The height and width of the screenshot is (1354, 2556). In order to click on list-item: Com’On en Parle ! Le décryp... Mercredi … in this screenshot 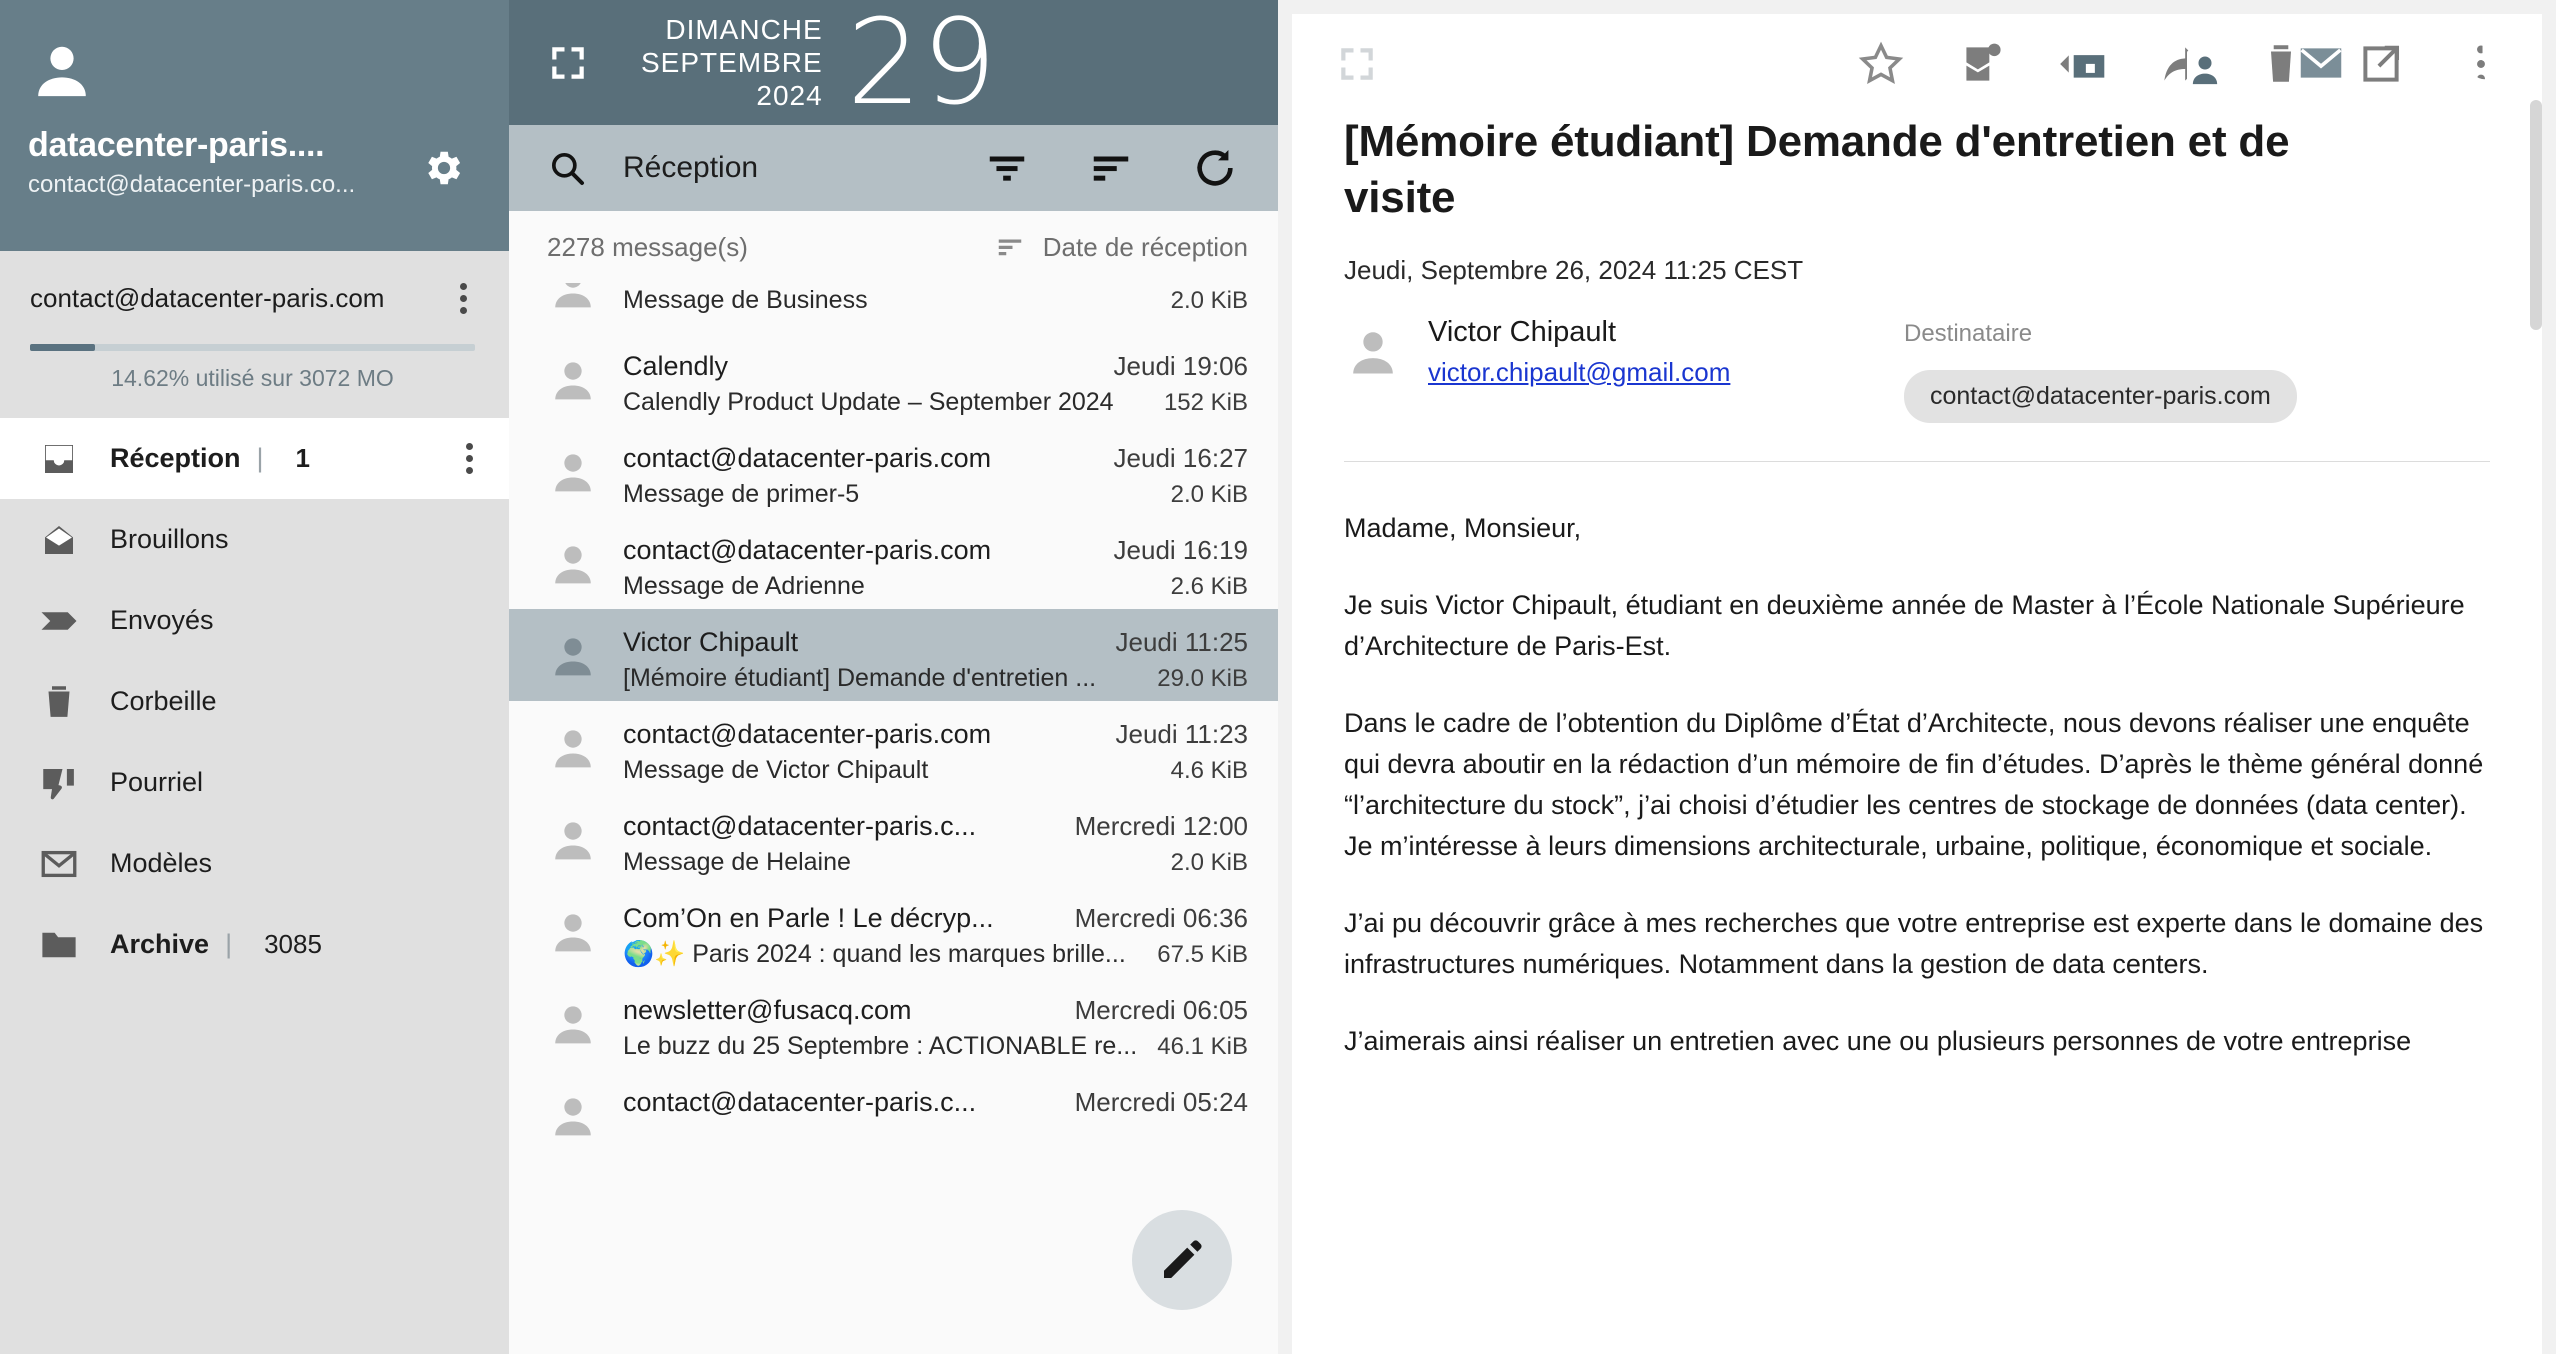, I will do `click(893, 931)`.